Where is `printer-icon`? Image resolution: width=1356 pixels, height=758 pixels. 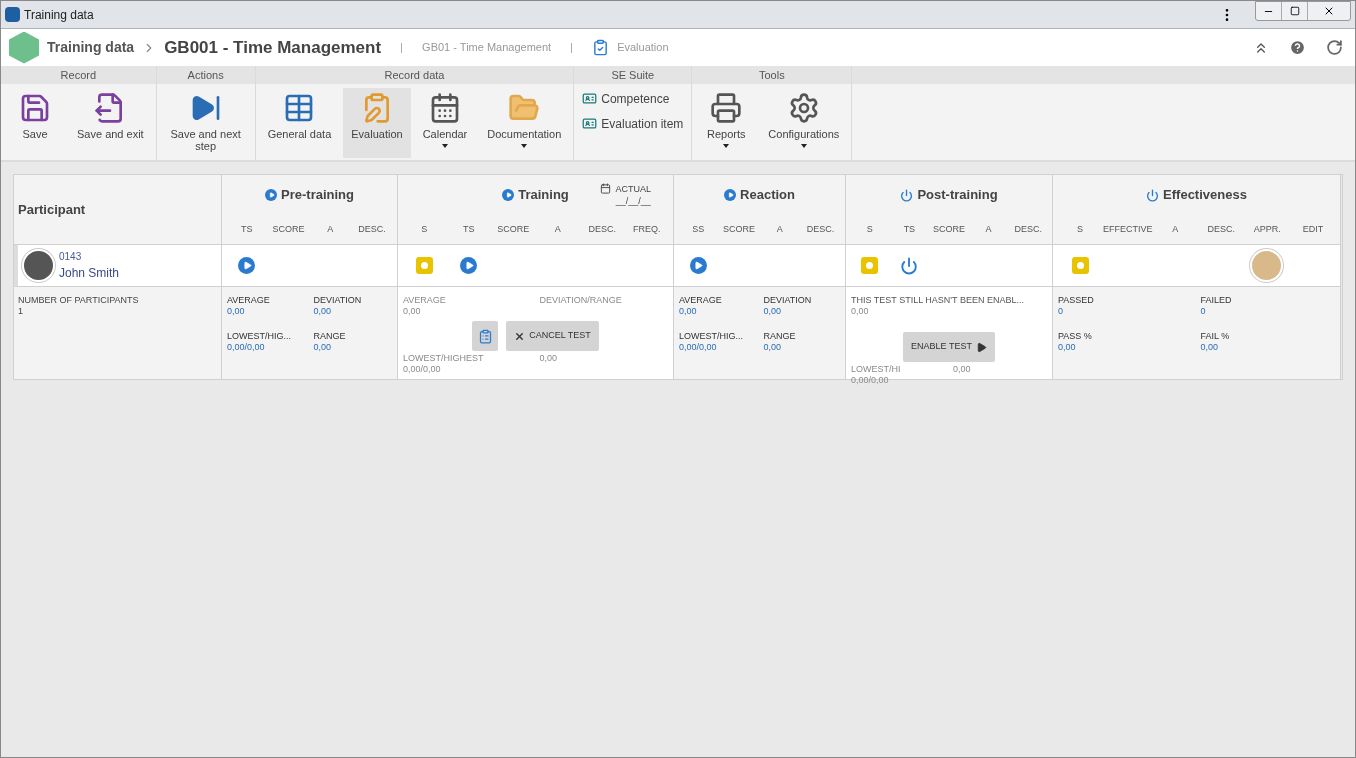
printer-icon is located at coordinates (726, 108).